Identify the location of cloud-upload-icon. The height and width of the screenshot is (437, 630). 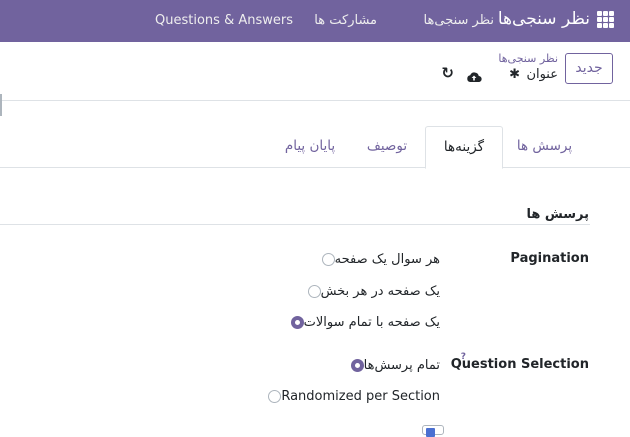
(474, 77).